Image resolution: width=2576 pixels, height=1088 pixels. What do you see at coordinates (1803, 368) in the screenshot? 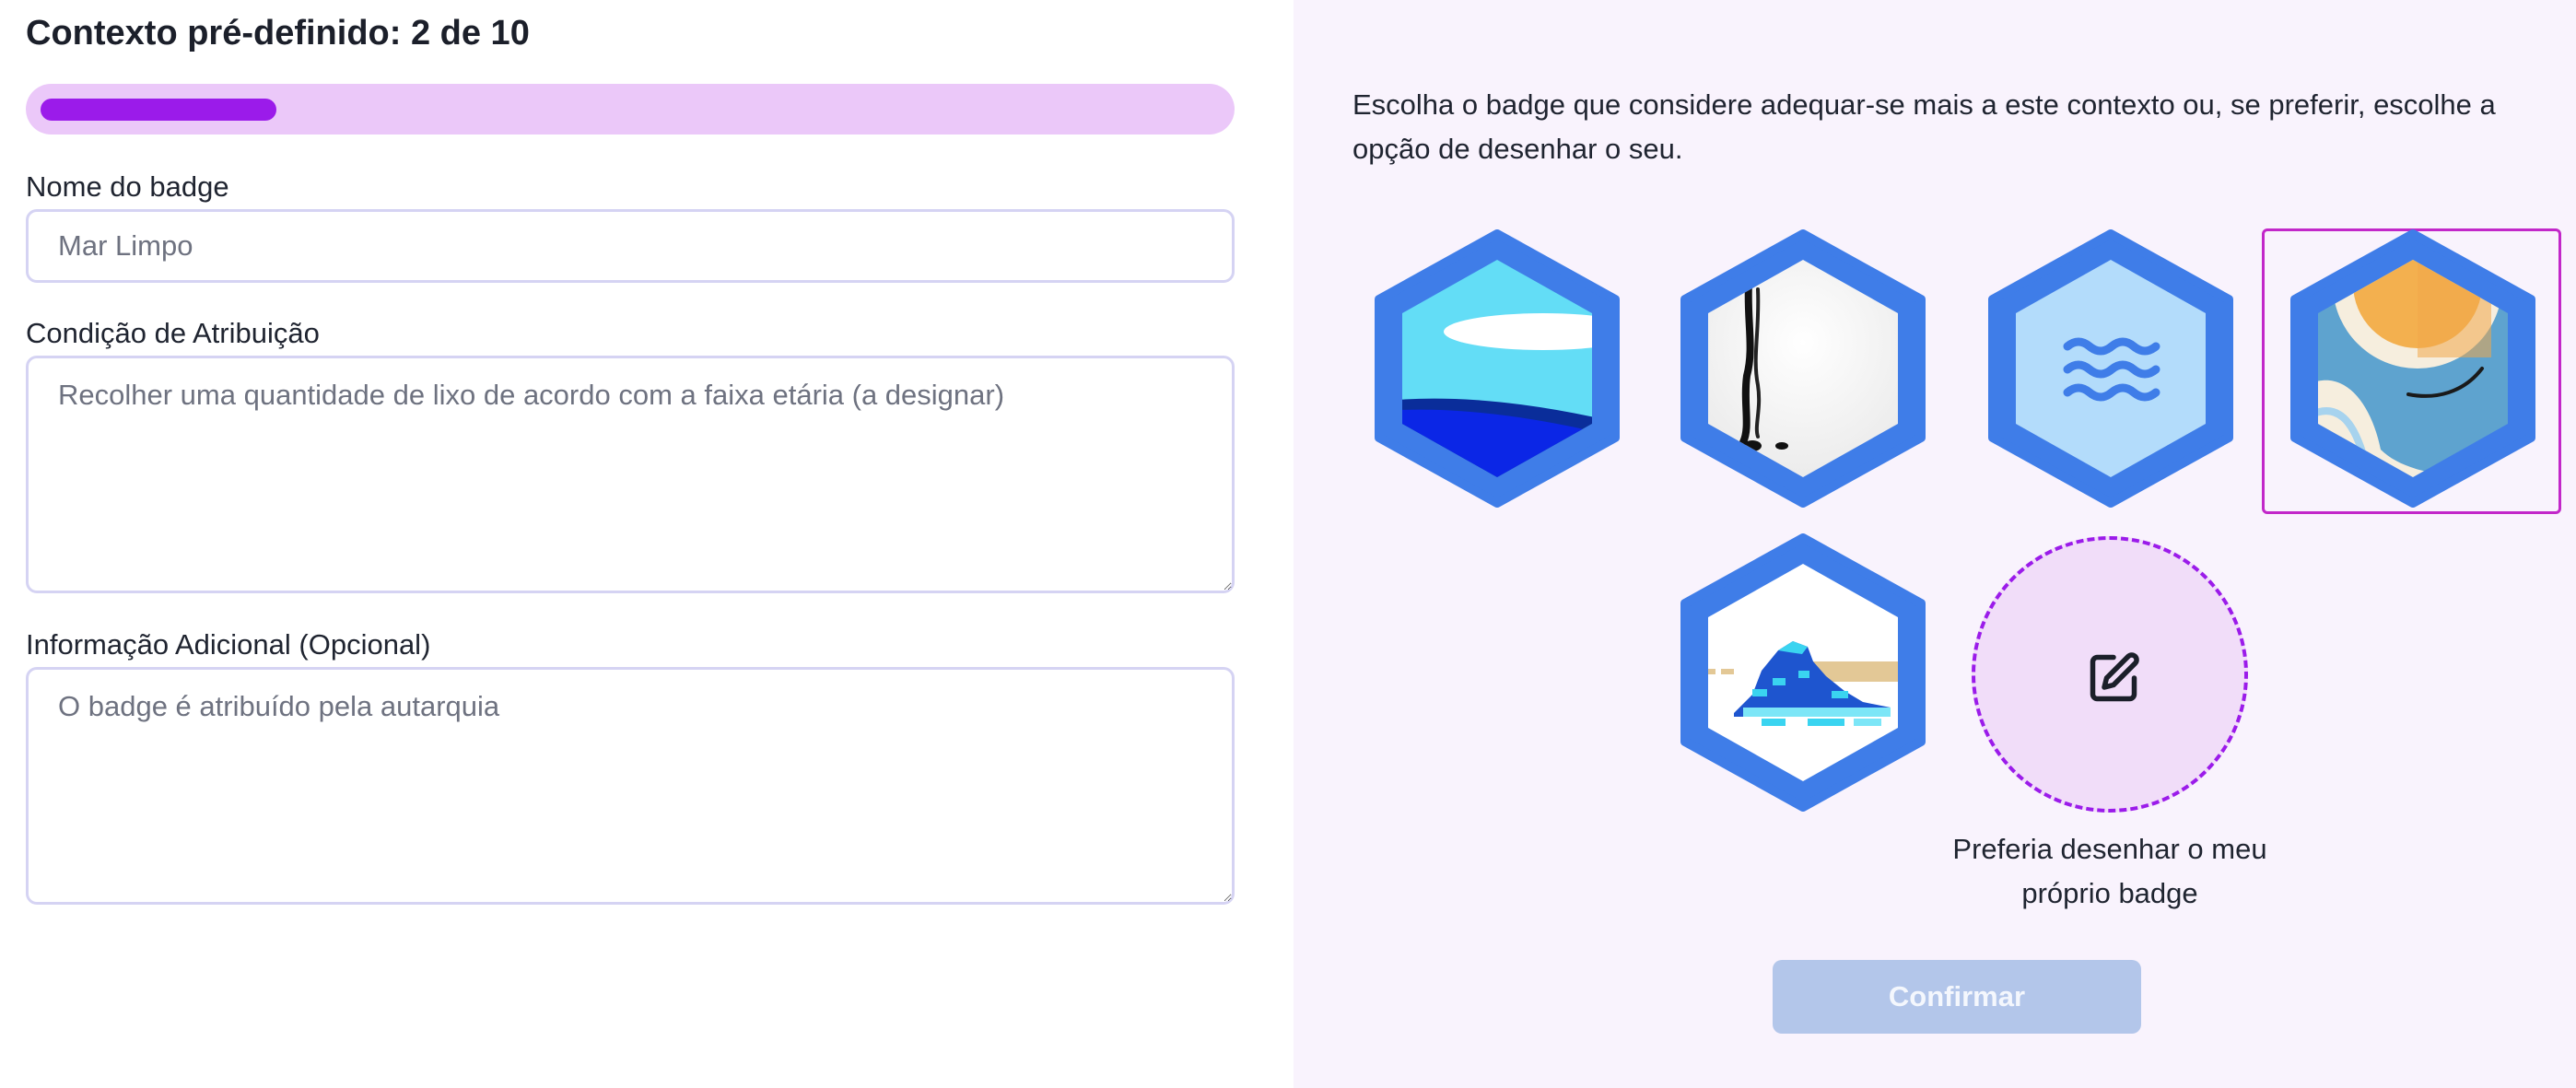
I see `ink-drip-icon` at bounding box center [1803, 368].